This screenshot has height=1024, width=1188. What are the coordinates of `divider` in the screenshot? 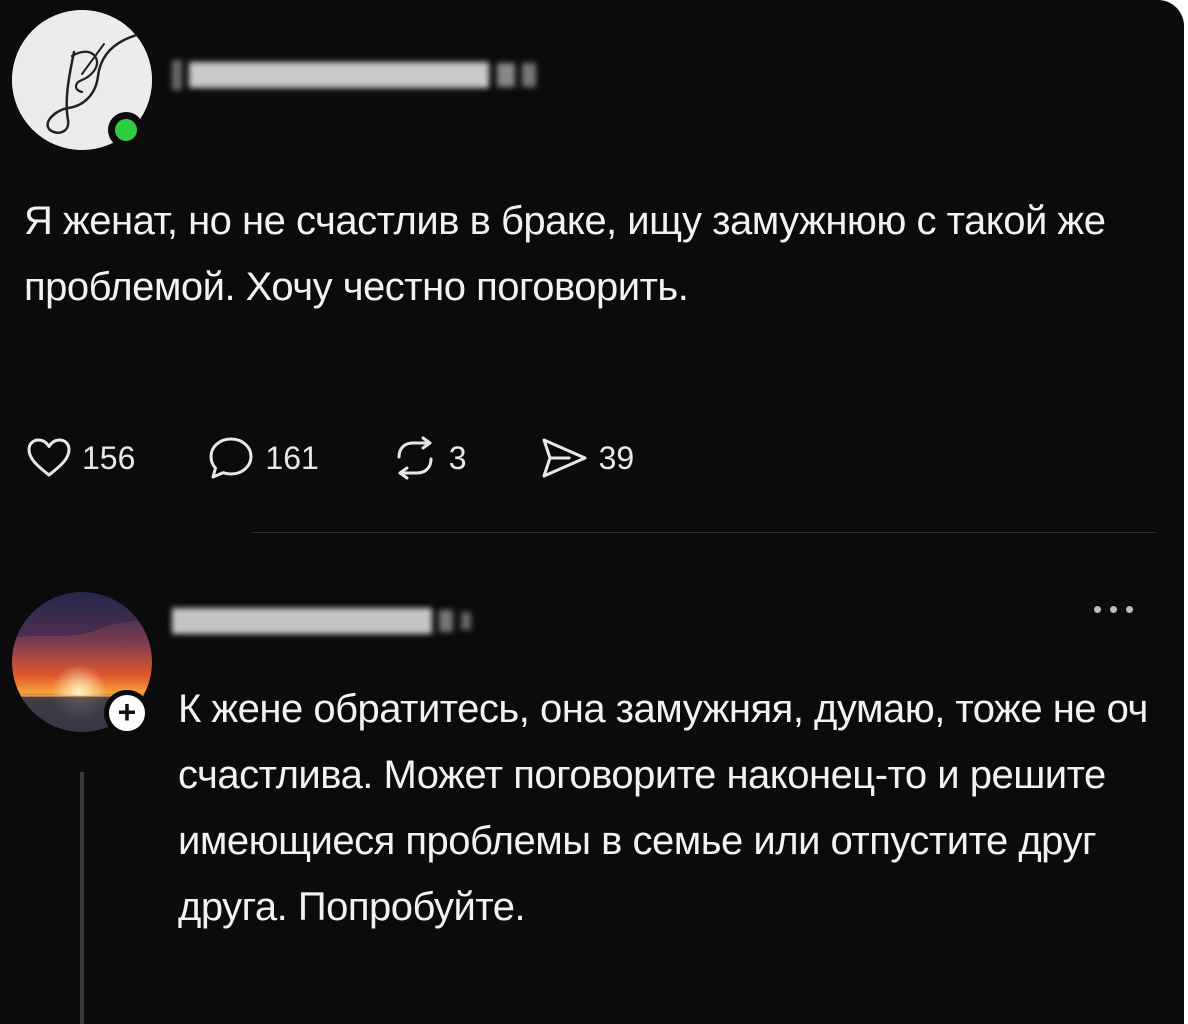 It's located at (704, 532).